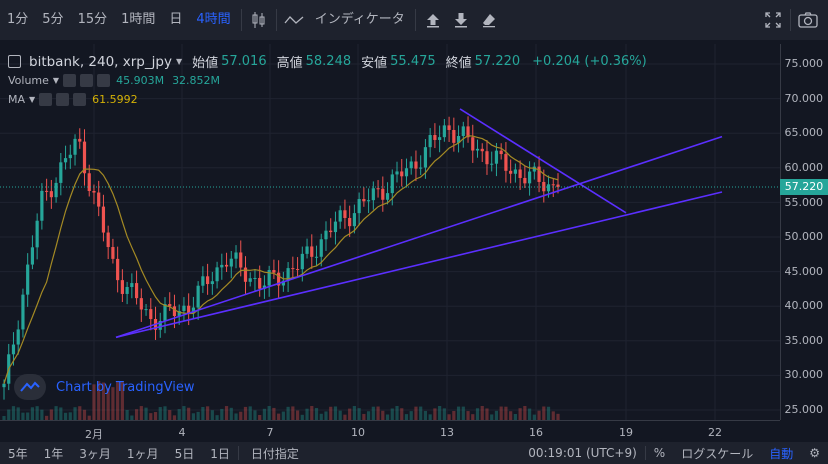 This screenshot has width=828, height=464. Describe the element at coordinates (814, 453) in the screenshot. I see `gear-icon: ⚙` at that location.